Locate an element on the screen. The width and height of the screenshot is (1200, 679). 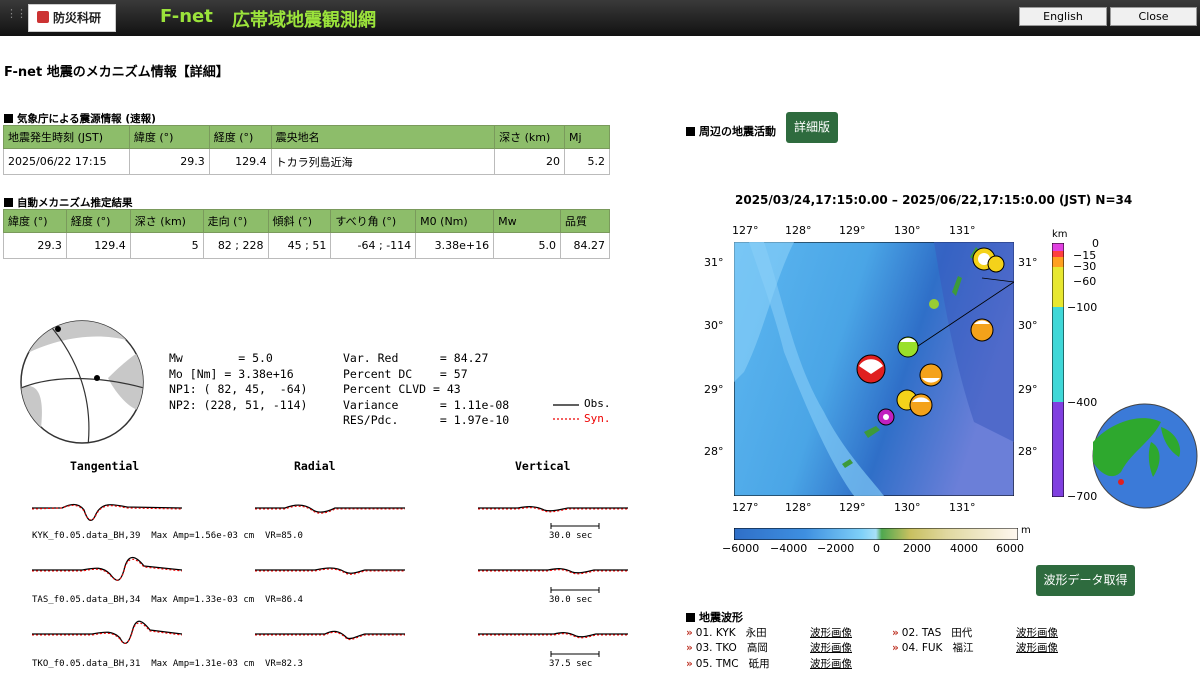
depth-unit: km is located at coordinates (1060, 234).